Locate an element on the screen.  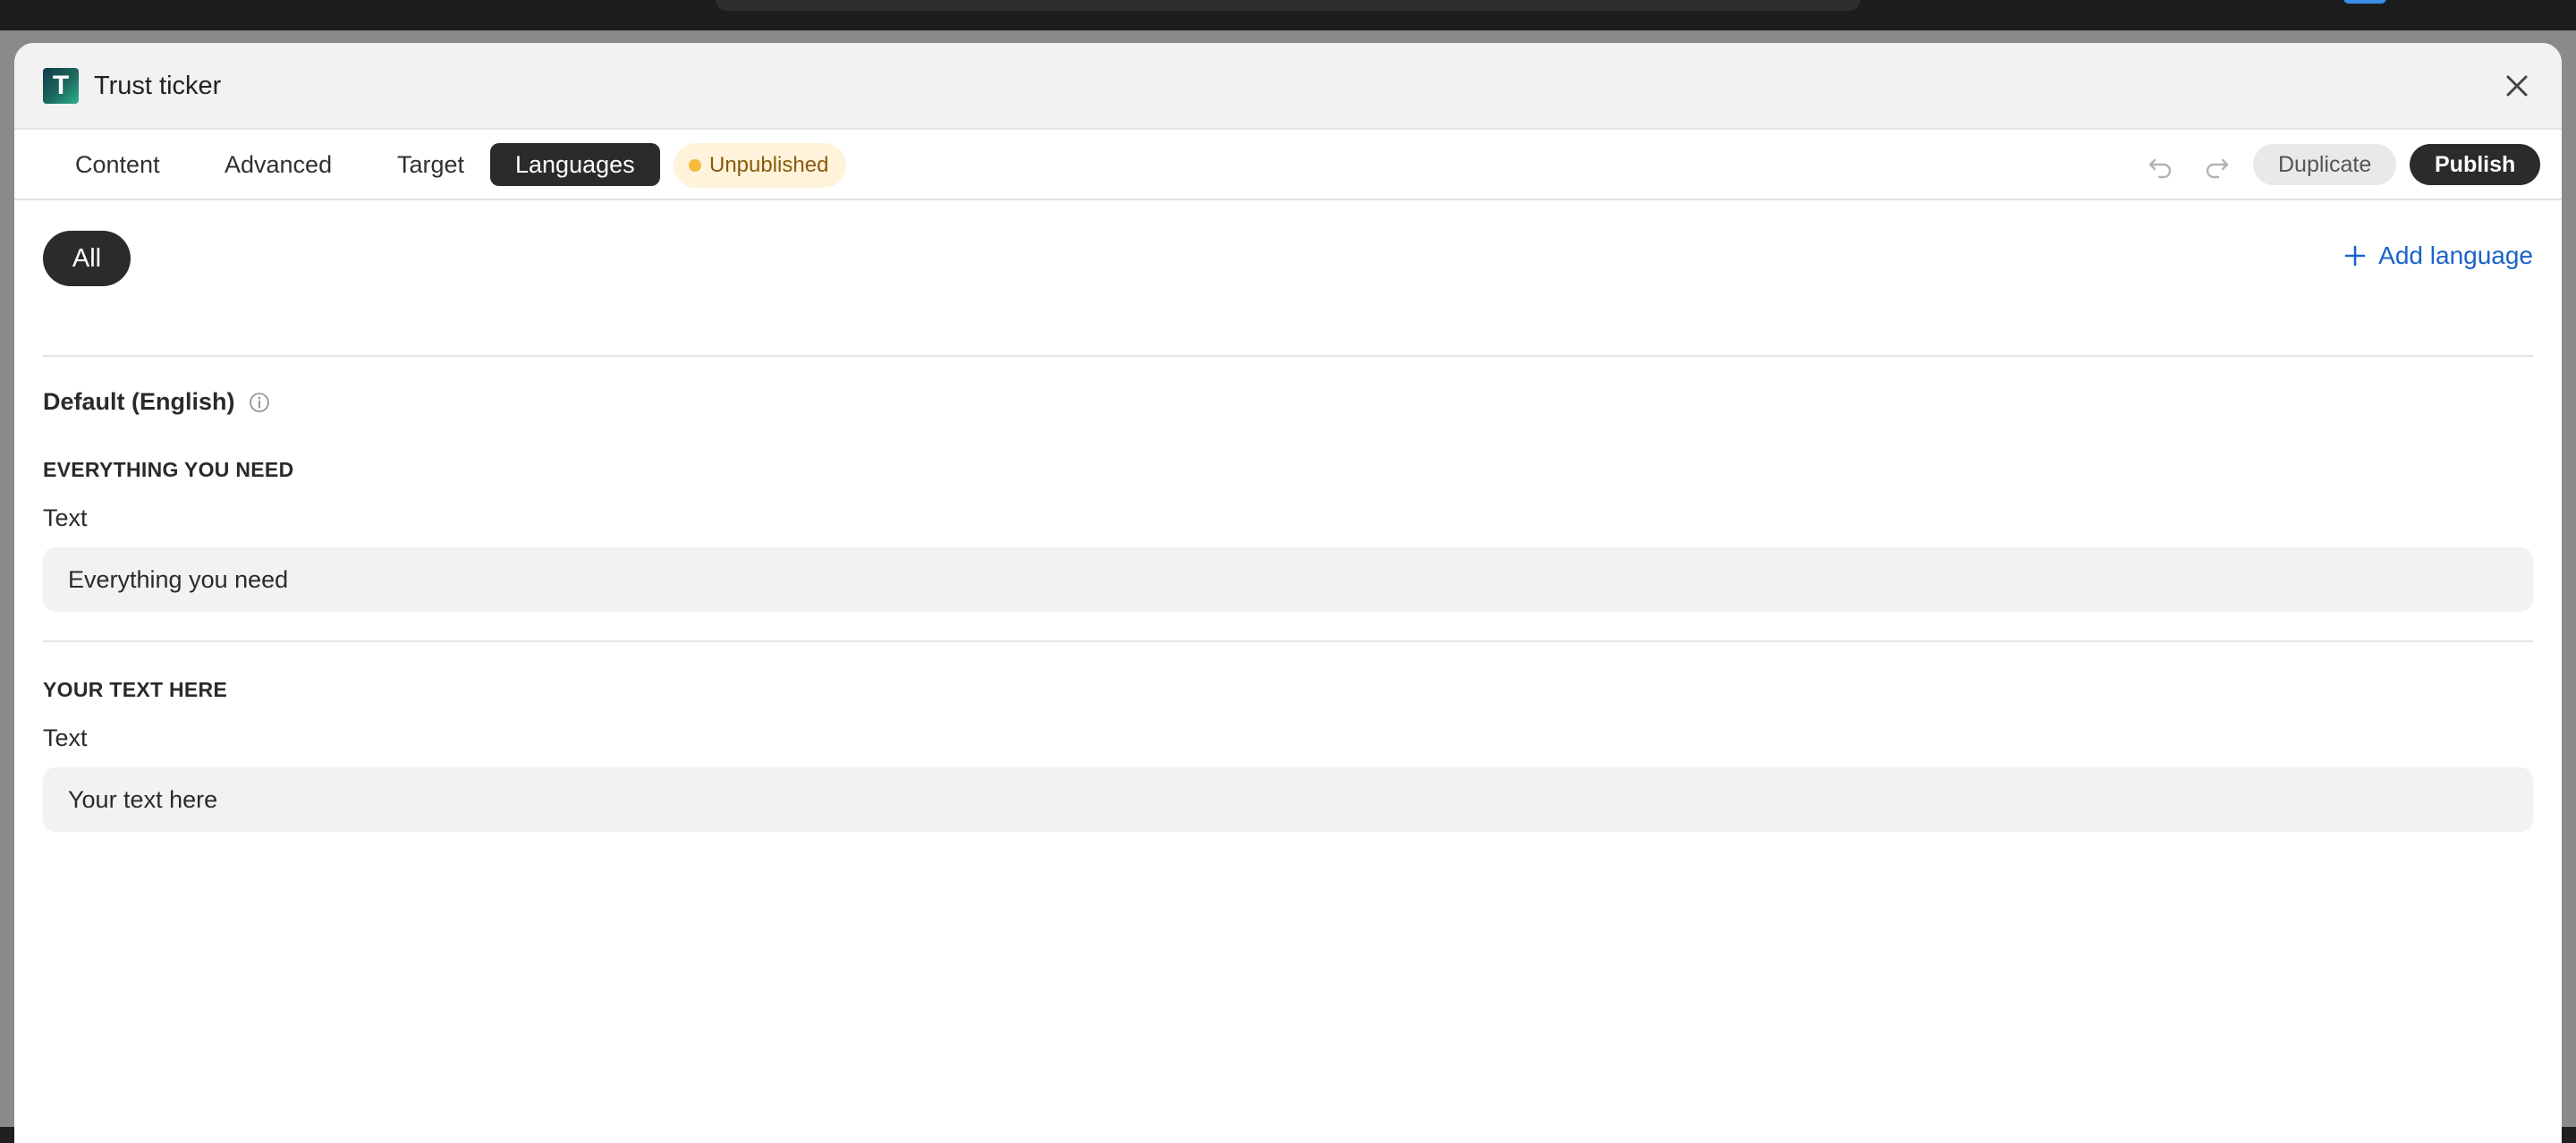
app-logo-letter: T is located at coordinates (61, 86).